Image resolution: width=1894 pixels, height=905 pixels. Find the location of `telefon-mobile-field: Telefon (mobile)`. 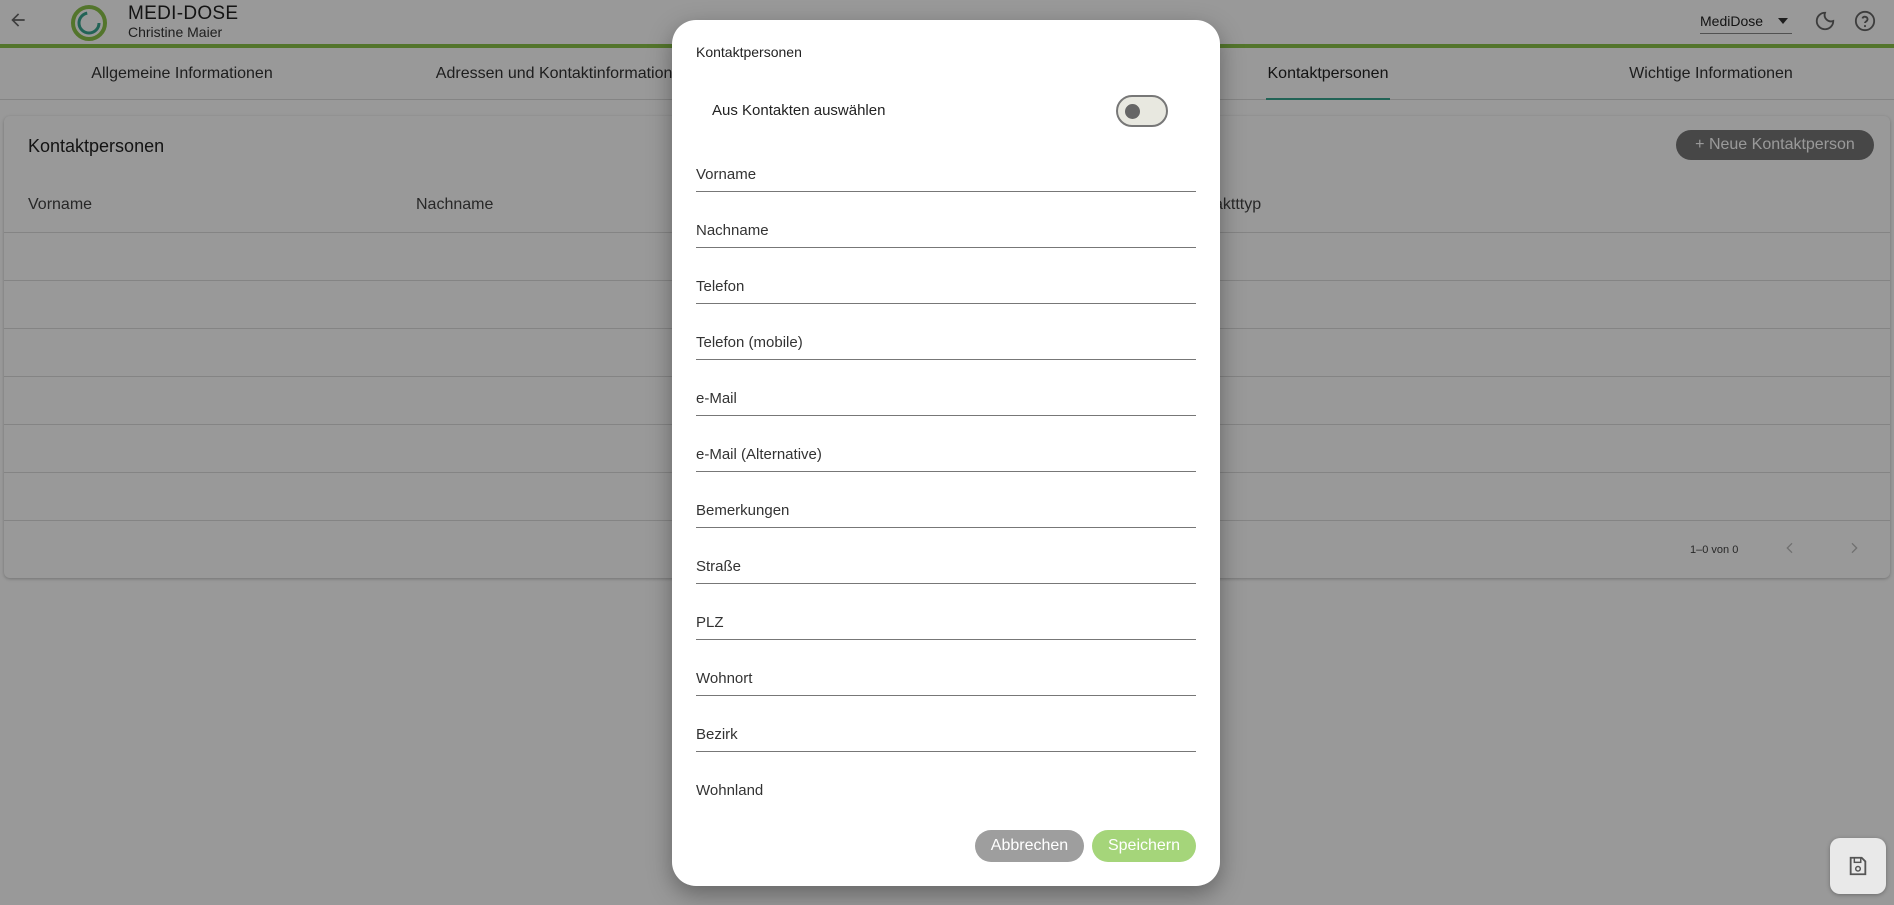

telefon-mobile-field: Telefon (mobile) is located at coordinates (946, 340).